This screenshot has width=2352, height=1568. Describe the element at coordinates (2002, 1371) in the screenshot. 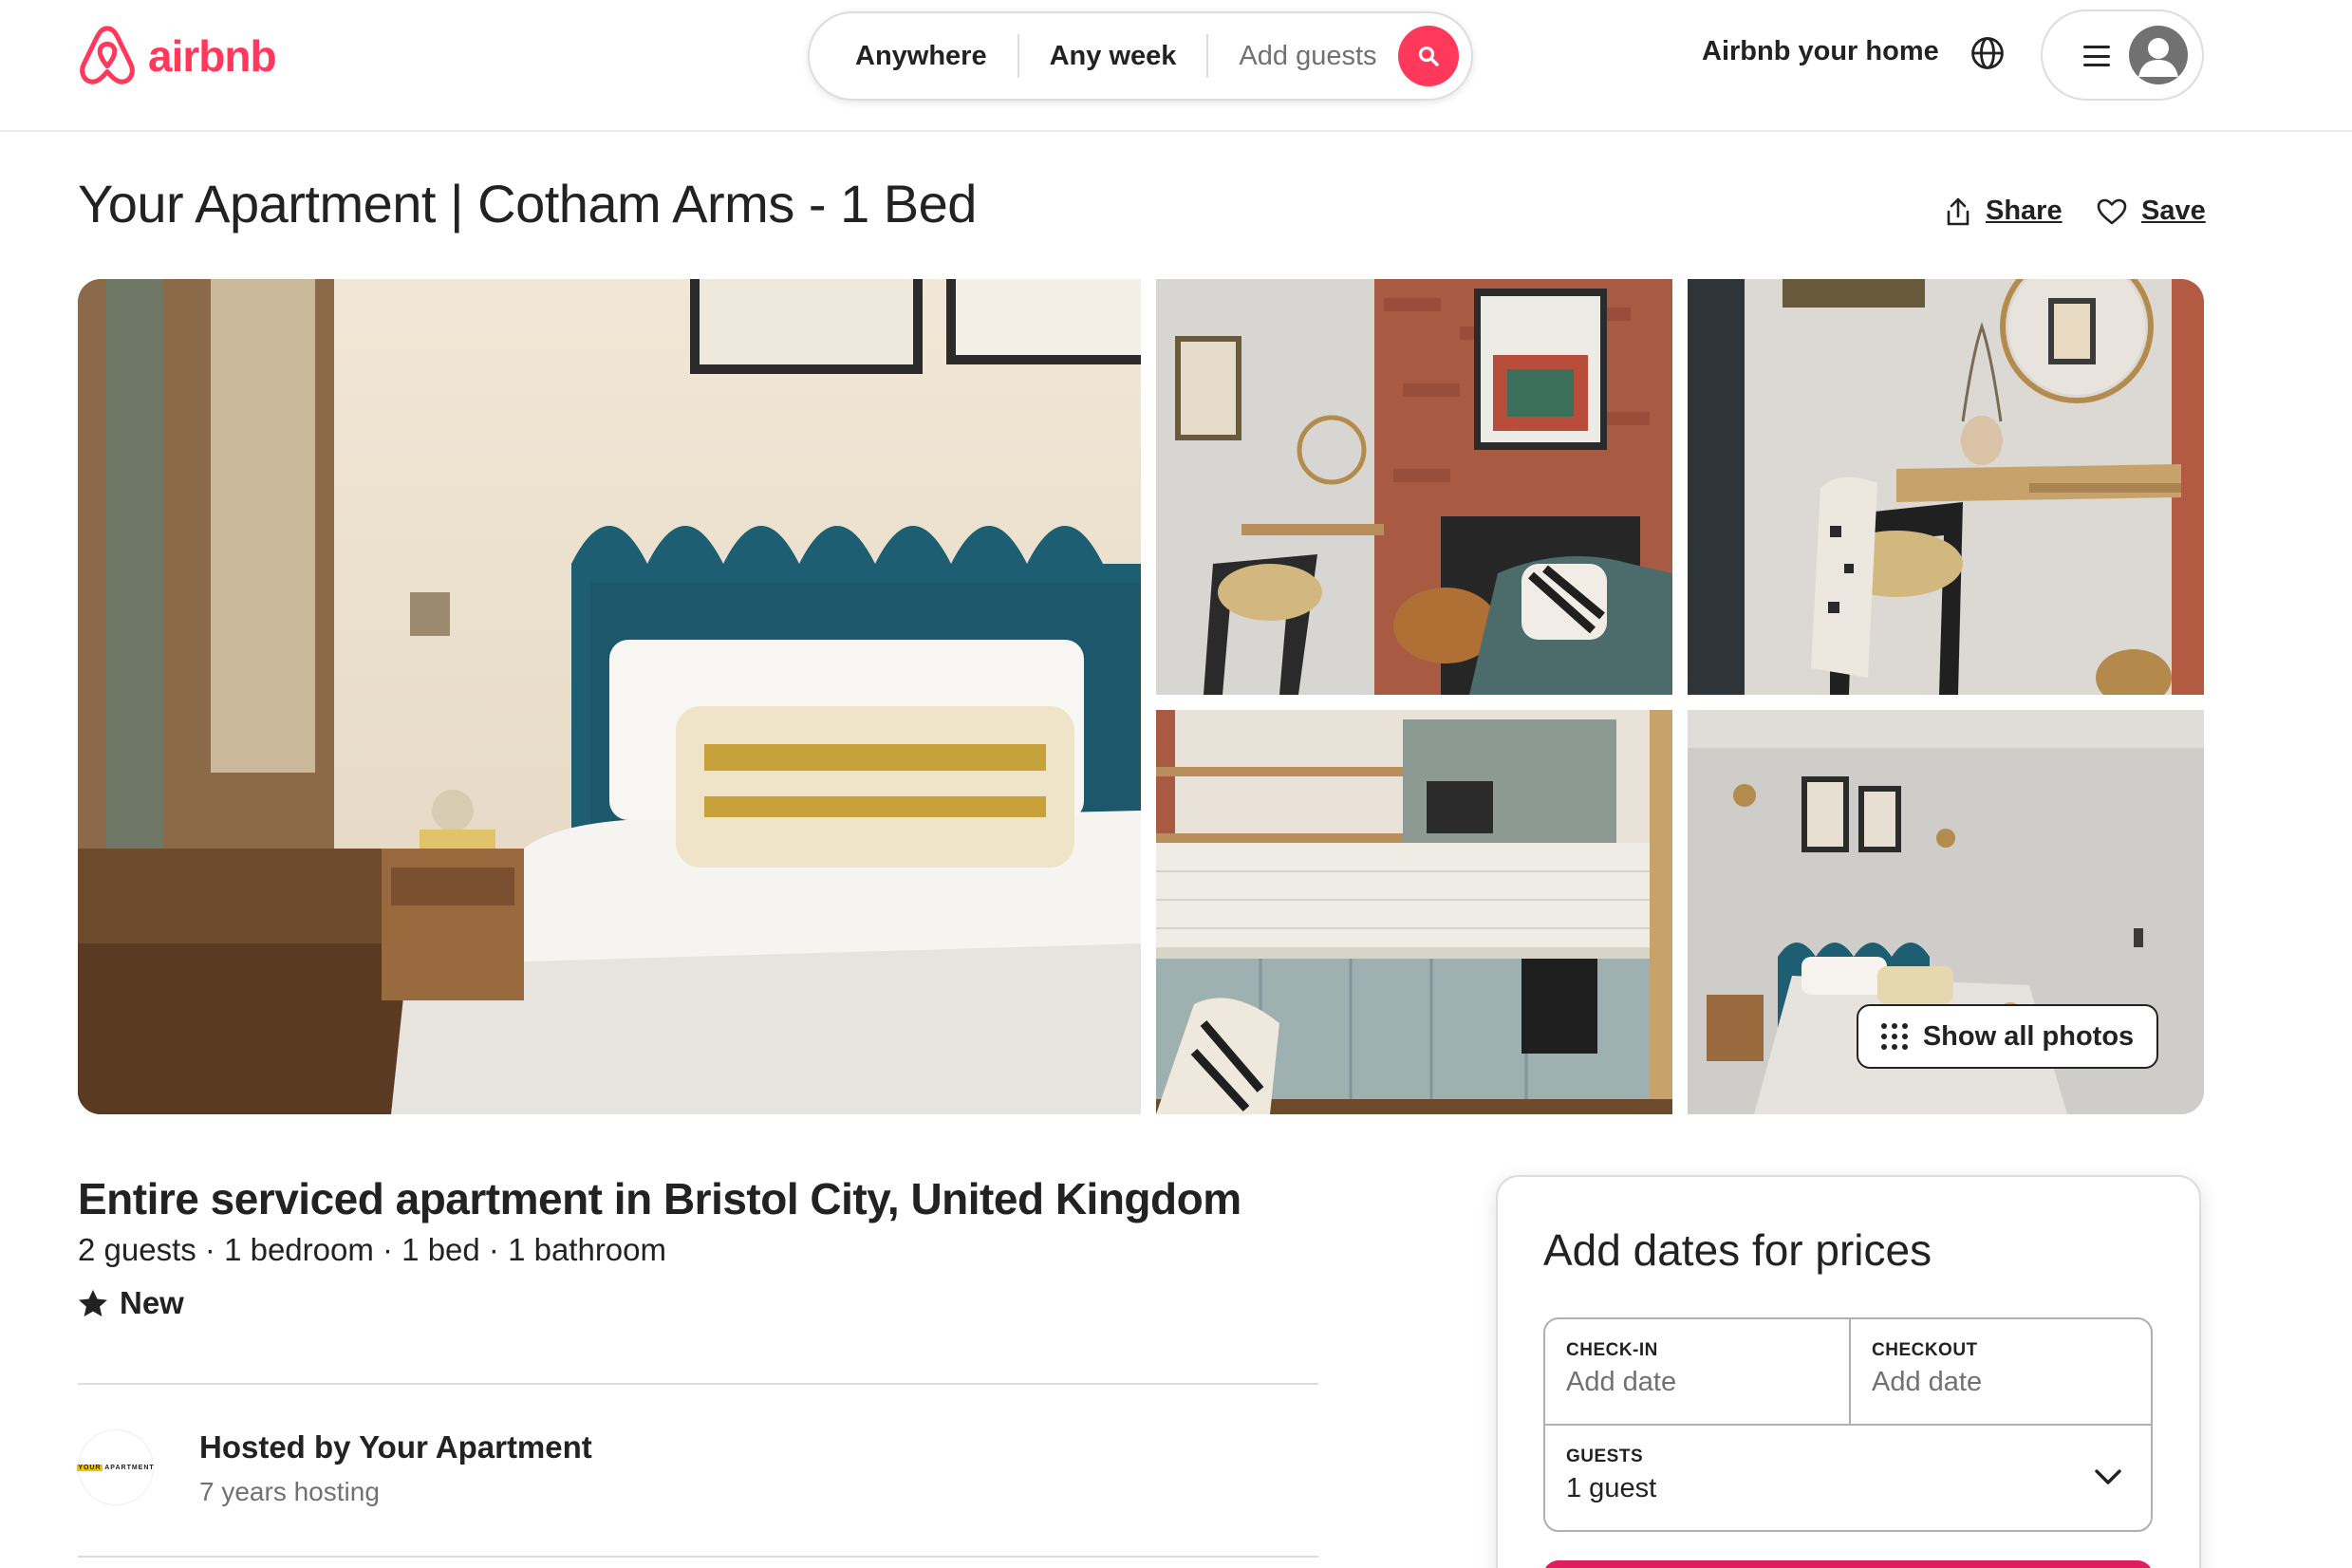

I see `checkout-field: CHECKOUT Add date` at that location.